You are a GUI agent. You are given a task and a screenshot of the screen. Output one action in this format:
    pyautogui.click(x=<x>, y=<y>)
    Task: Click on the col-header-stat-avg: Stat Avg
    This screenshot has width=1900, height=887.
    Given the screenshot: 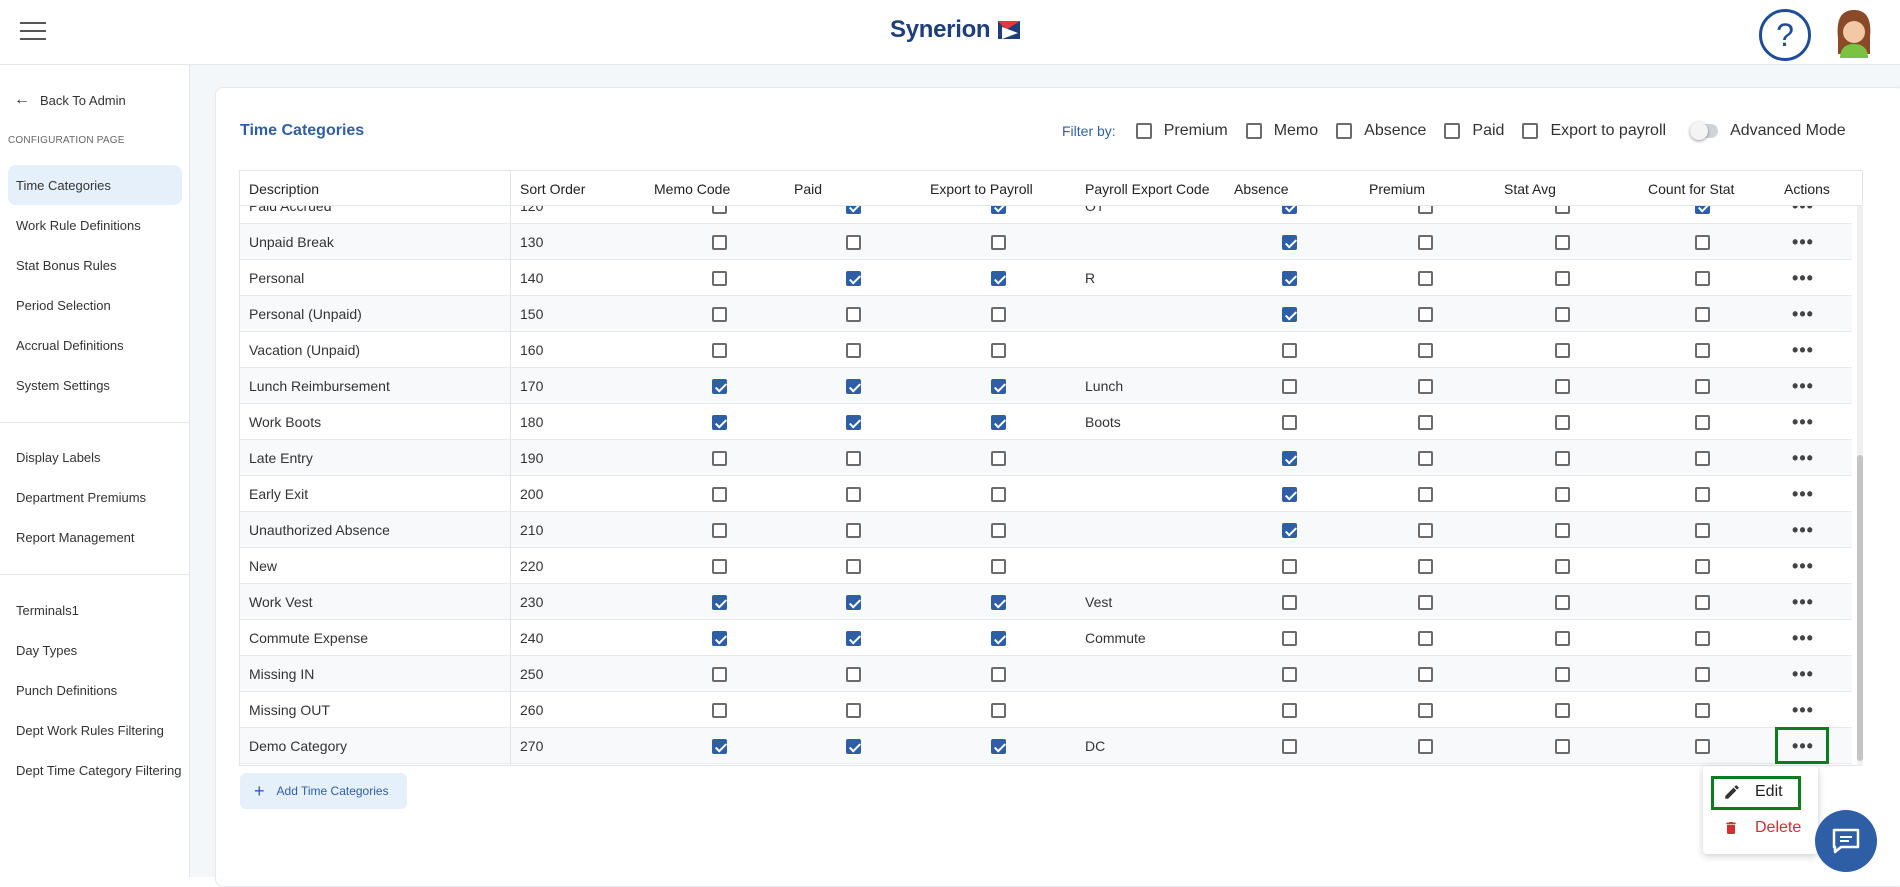 What is the action you would take?
    pyautogui.click(x=1530, y=188)
    